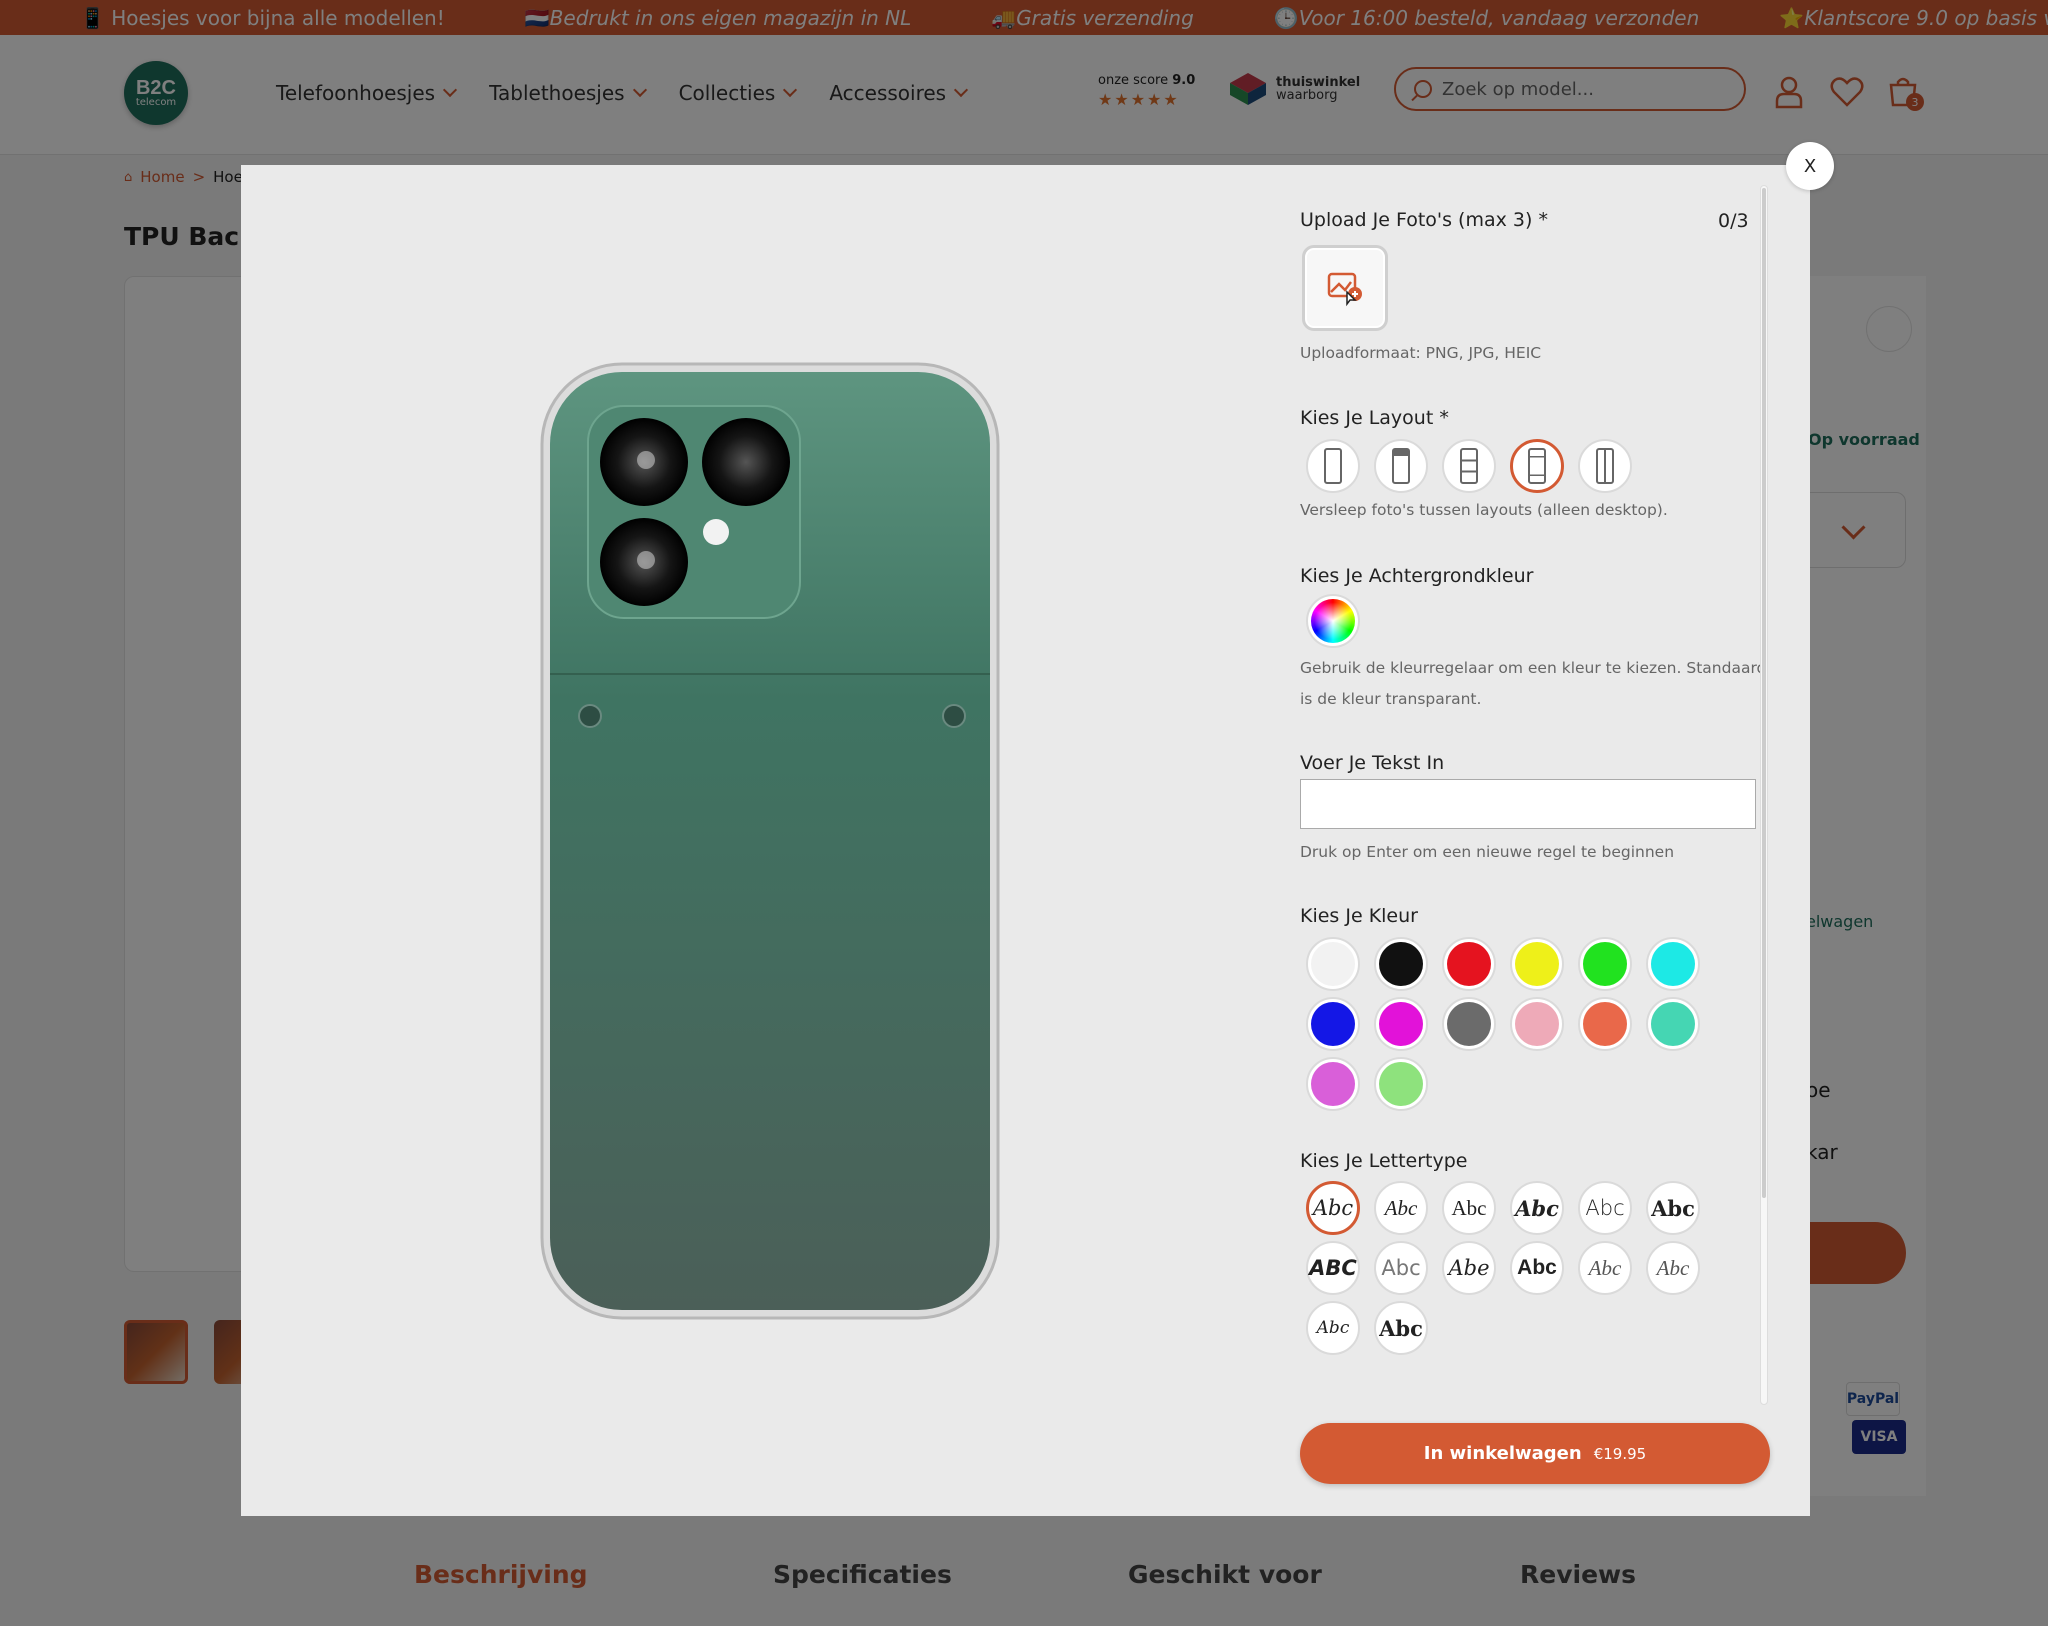 Image resolution: width=2048 pixels, height=1626 pixels. What do you see at coordinates (1384, 1161) in the screenshot?
I see `font-label: Kies Je Lettertype` at bounding box center [1384, 1161].